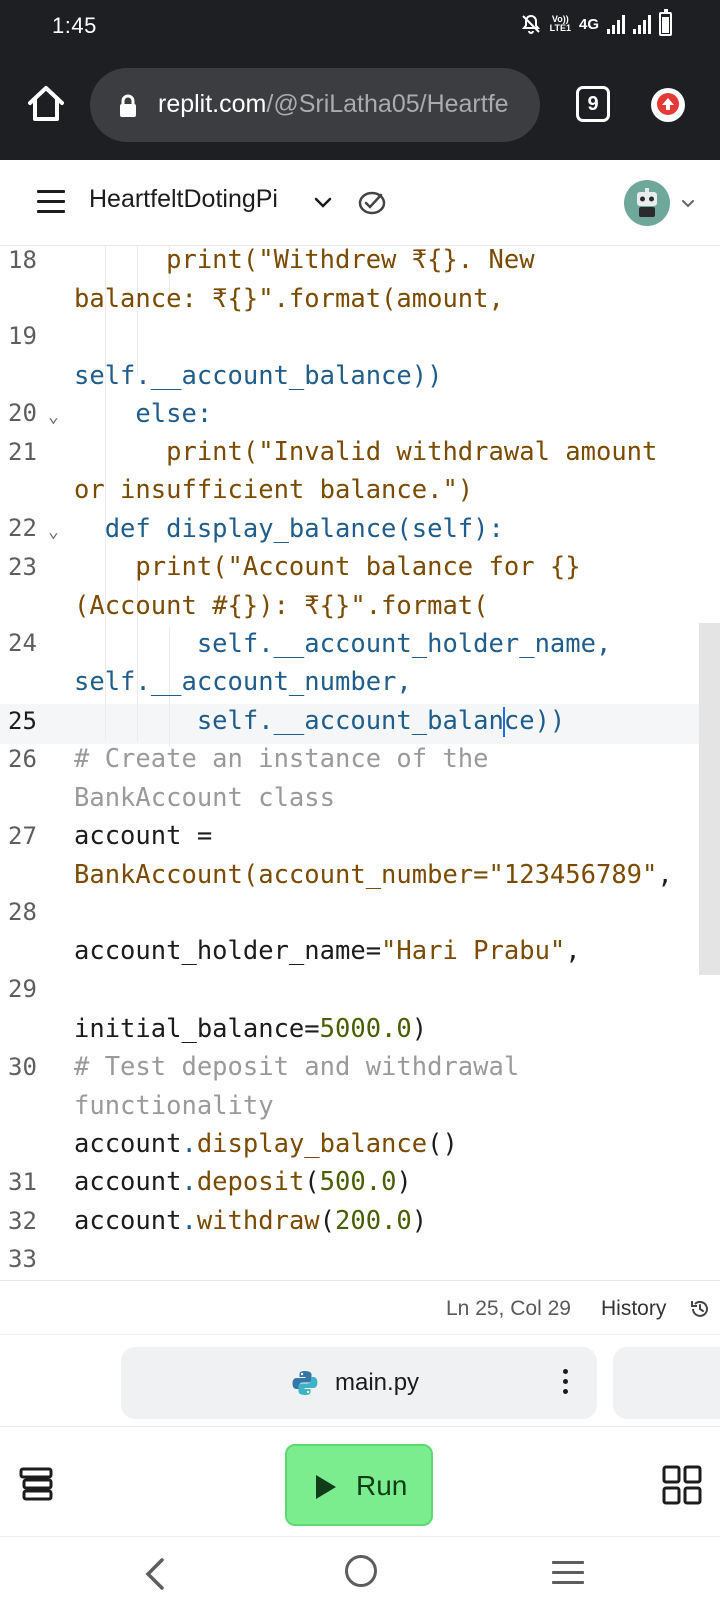 This screenshot has width=720, height=1612. I want to click on bottom-action-bar: Run, so click(360, 1481).